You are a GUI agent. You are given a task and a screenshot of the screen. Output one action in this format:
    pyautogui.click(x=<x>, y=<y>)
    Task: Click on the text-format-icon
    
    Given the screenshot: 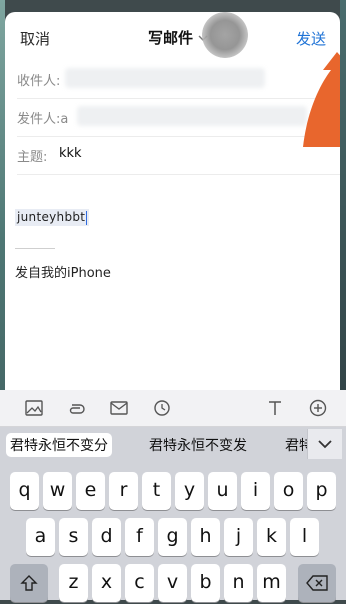 What is the action you would take?
    pyautogui.click(x=275, y=408)
    